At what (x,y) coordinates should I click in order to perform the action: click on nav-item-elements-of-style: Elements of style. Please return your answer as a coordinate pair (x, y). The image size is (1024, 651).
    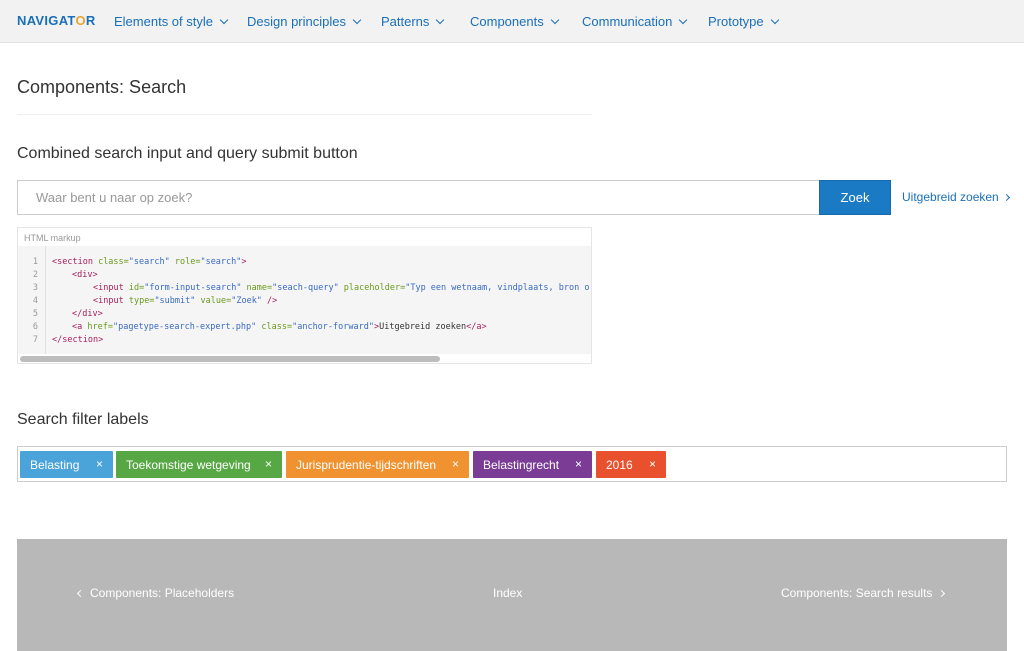
    Looking at the image, I should click on (171, 21).